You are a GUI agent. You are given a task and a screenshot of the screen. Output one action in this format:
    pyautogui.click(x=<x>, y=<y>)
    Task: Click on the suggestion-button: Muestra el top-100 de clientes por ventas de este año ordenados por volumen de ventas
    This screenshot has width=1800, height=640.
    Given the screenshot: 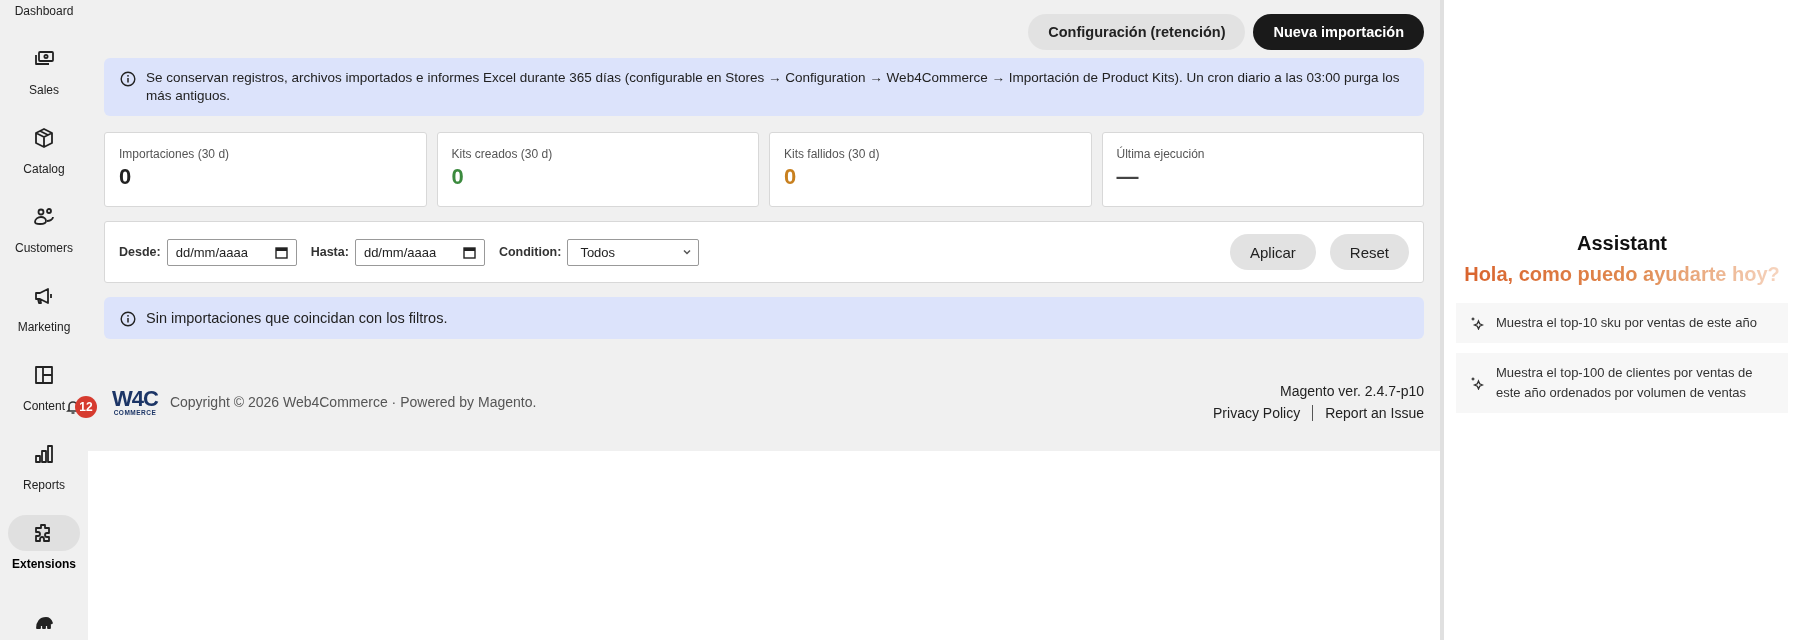 What is the action you would take?
    pyautogui.click(x=1622, y=383)
    